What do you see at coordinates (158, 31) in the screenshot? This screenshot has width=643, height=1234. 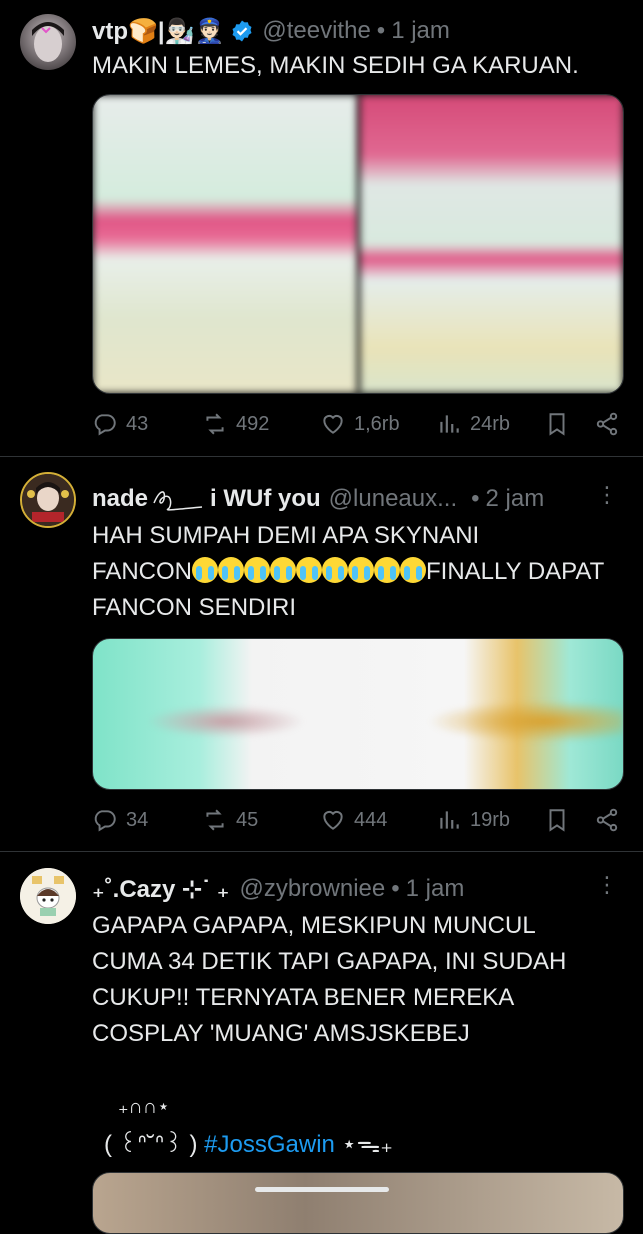 I see `display-name: vtp🍞|👨🏻‍🔬👮🏻` at bounding box center [158, 31].